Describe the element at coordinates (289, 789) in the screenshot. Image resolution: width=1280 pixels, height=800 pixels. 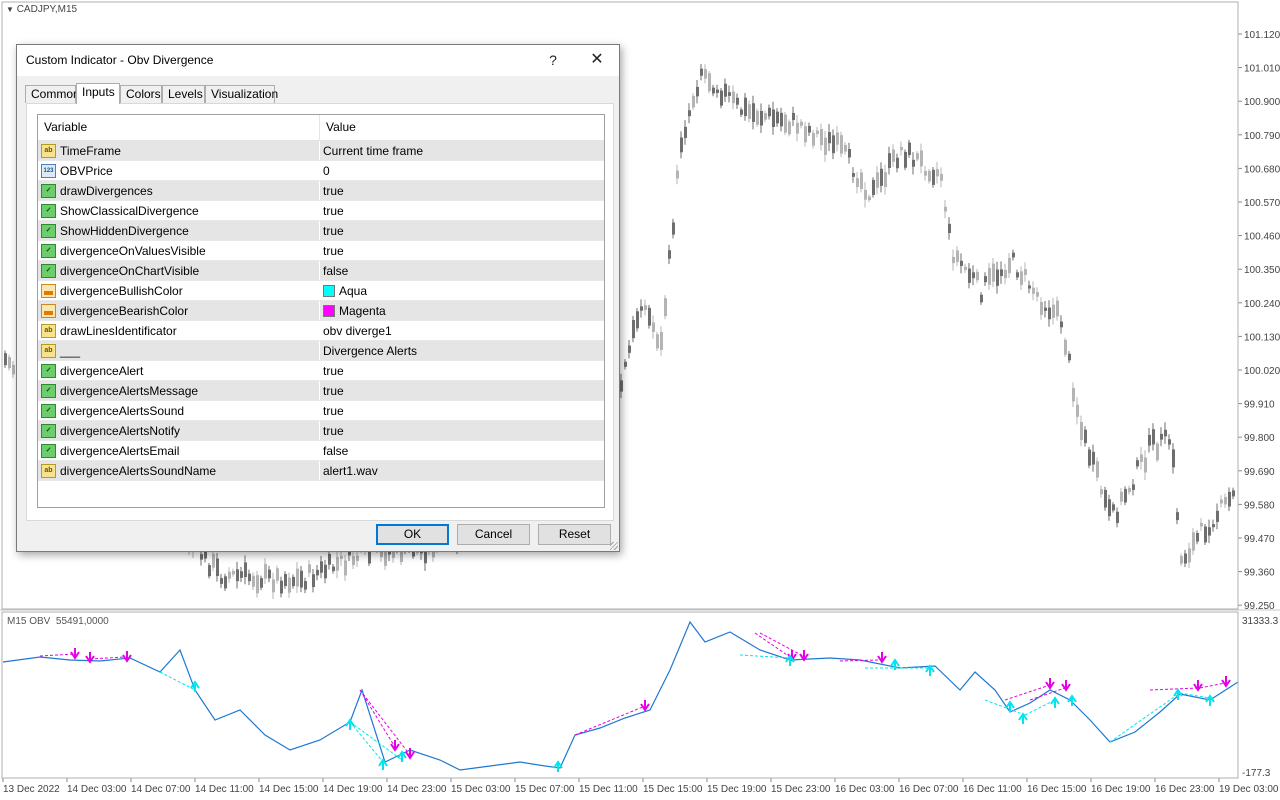
I see `time-tick-label: 14 Dec 15:00` at that location.